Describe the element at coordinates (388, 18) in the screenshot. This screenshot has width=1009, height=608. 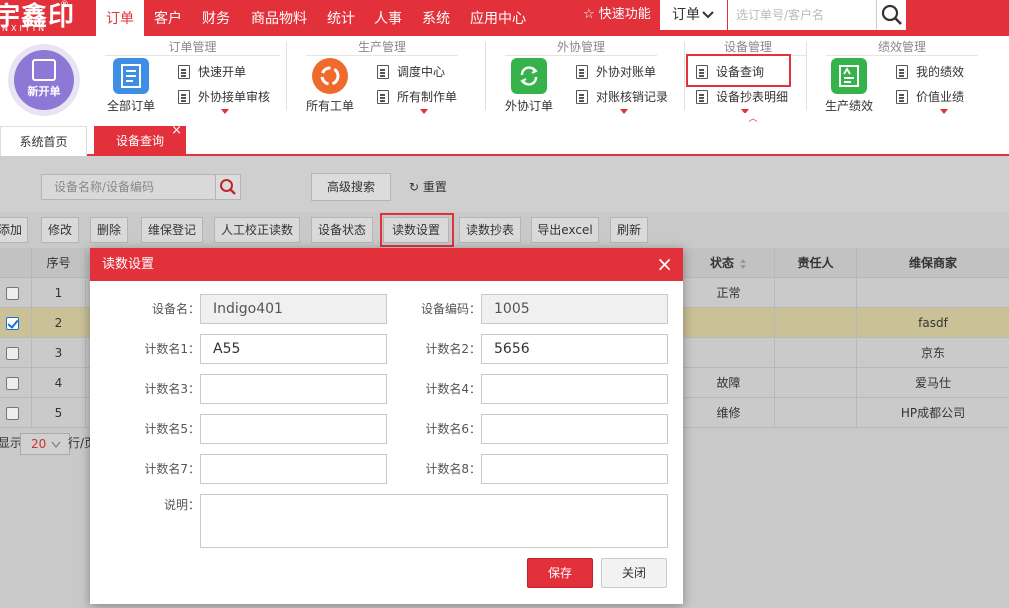
I see `nav-hr: 人事` at that location.